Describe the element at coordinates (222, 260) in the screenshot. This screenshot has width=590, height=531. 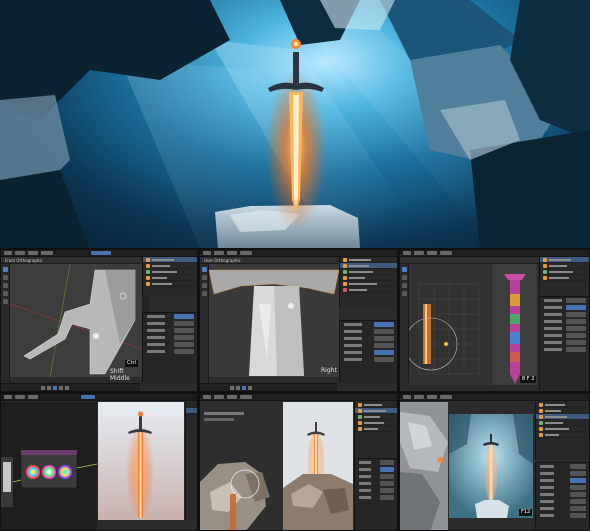
I see `viewport-mode-label: User Orthographic` at that location.